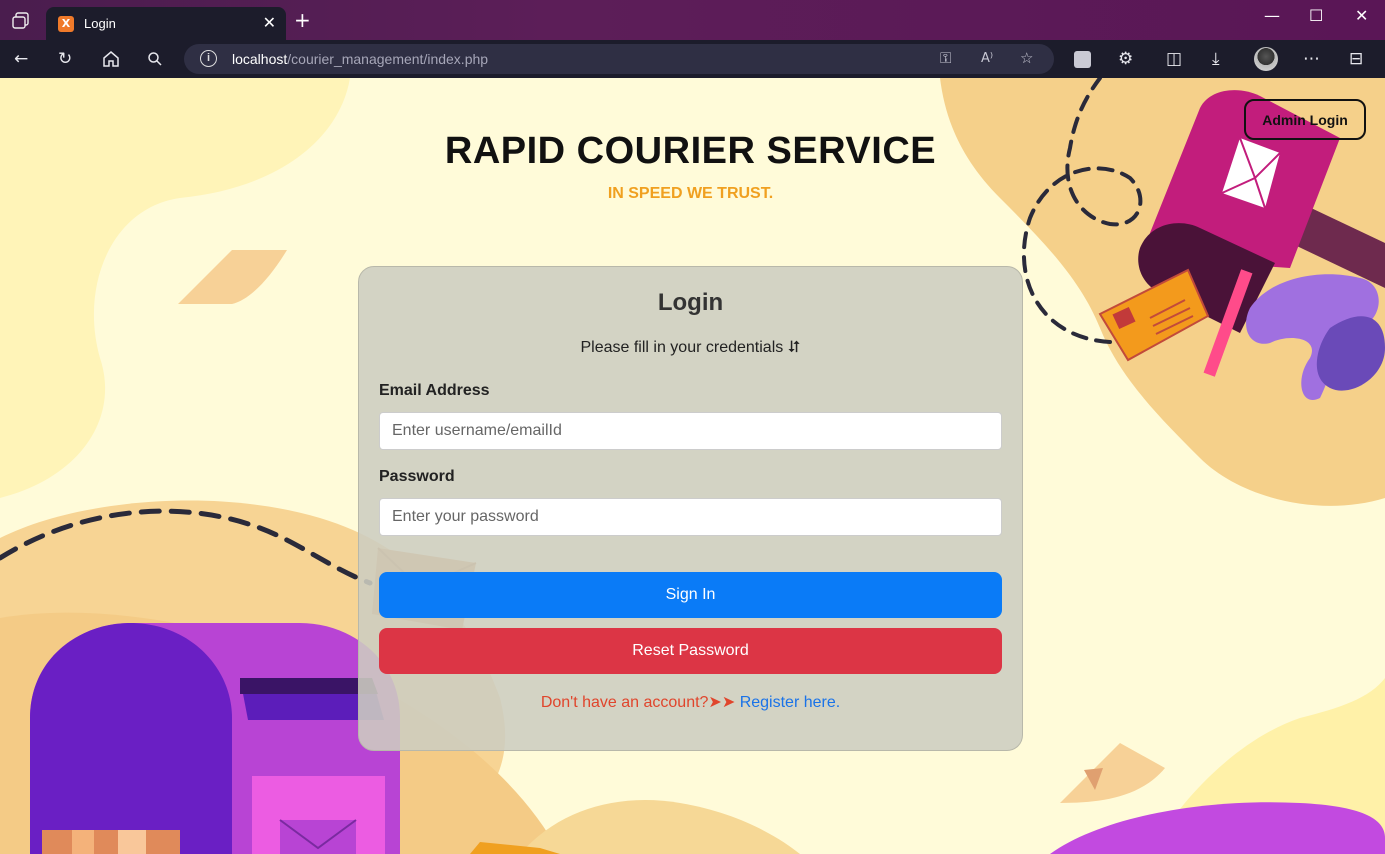 Image resolution: width=1385 pixels, height=854 pixels. What do you see at coordinates (690, 431) in the screenshot?
I see `email-input` at bounding box center [690, 431].